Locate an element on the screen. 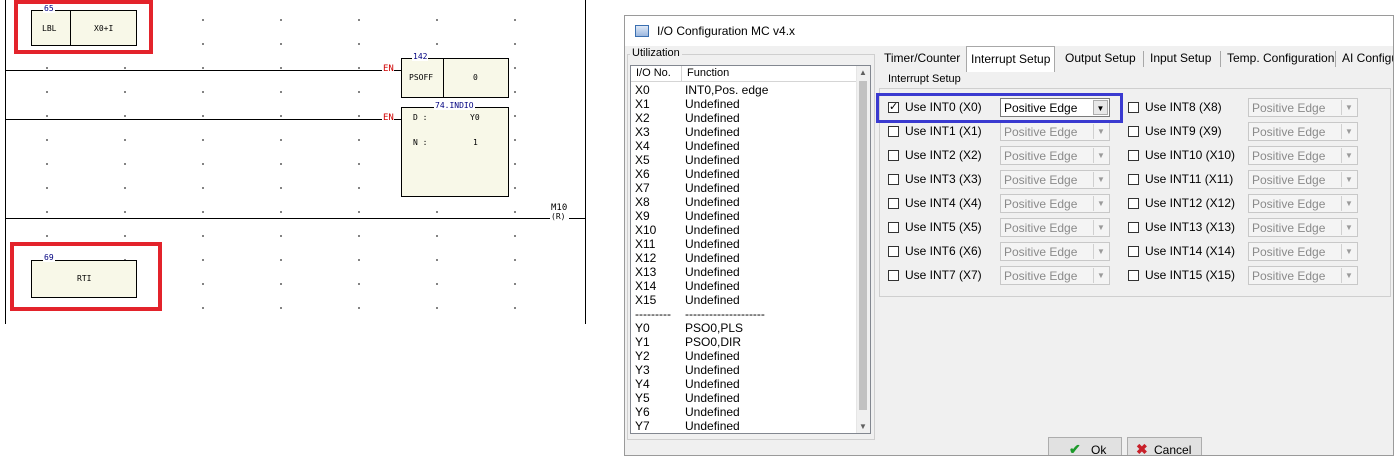 The width and height of the screenshot is (1394, 456). io-number: X8 is located at coordinates (642, 202).